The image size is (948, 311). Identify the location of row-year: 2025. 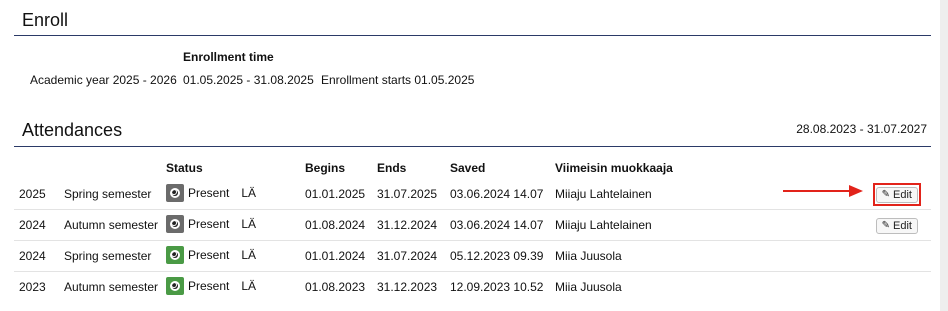
(32, 194).